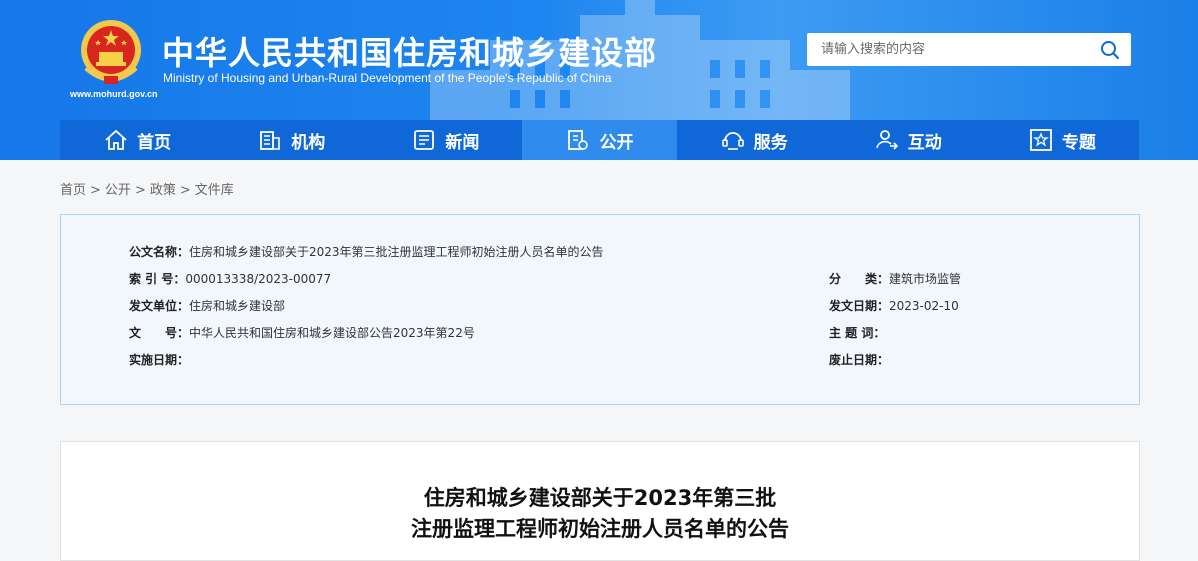  I want to click on building-icon, so click(270, 140).